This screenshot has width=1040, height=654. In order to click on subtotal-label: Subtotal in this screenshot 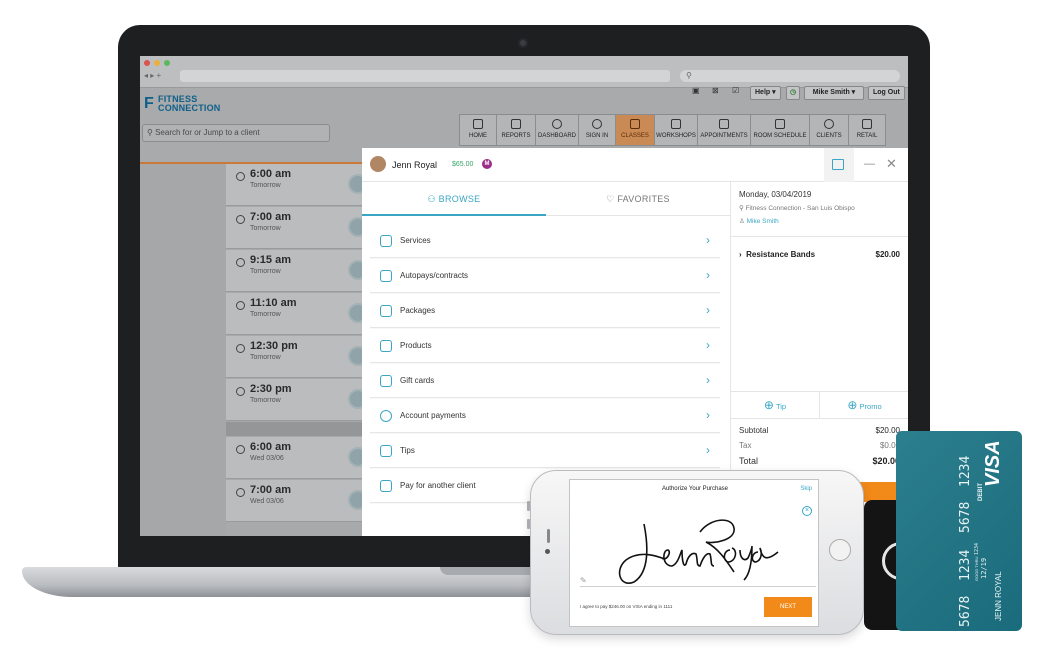, I will do `click(754, 430)`.